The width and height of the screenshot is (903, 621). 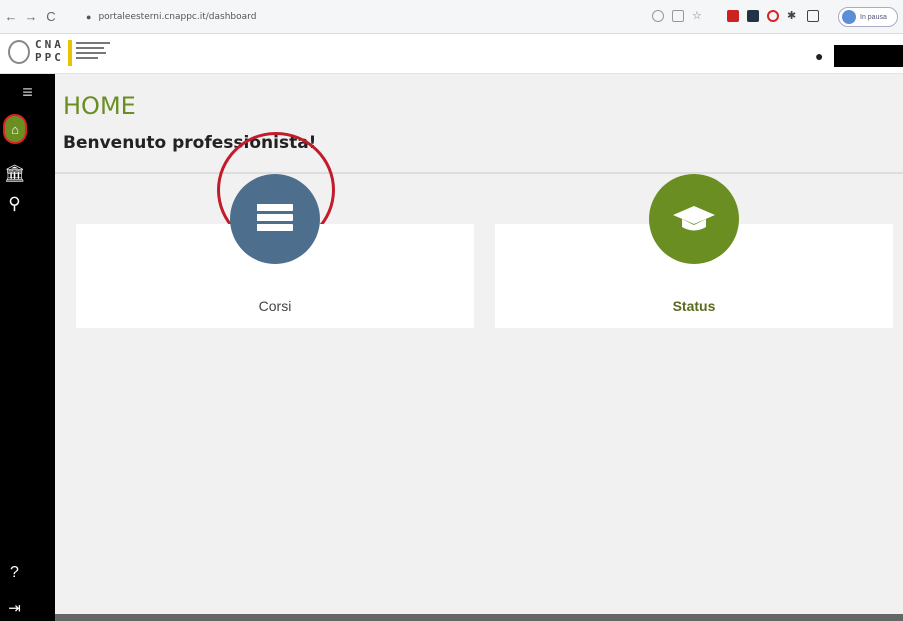 I want to click on forward-button: →, so click(x=31, y=17).